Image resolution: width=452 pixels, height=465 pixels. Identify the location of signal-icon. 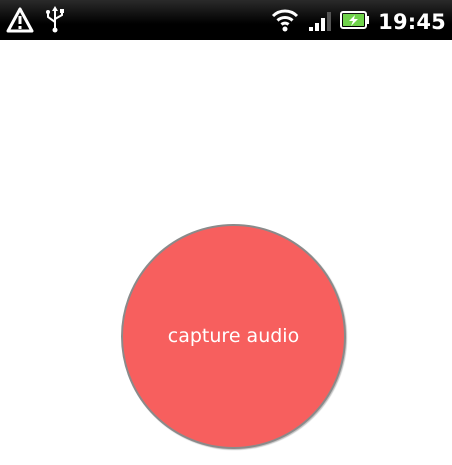
(320, 22).